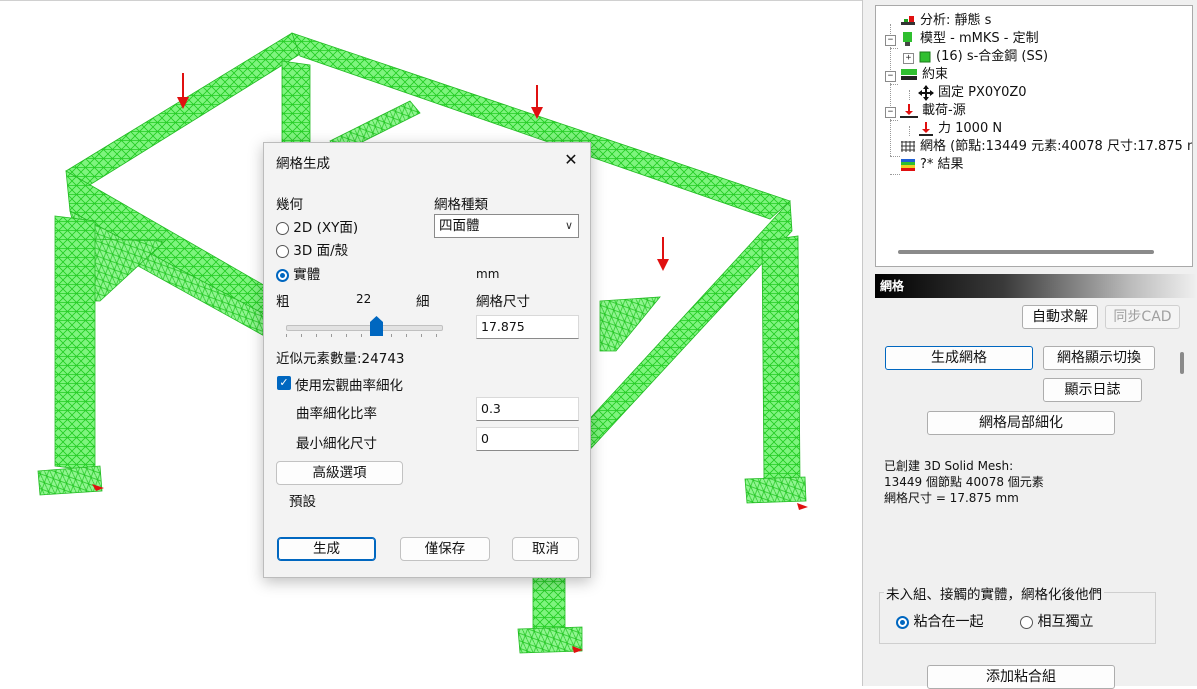  I want to click on tree-item-fixed: 固定 PX0Y0Z0, so click(972, 93).